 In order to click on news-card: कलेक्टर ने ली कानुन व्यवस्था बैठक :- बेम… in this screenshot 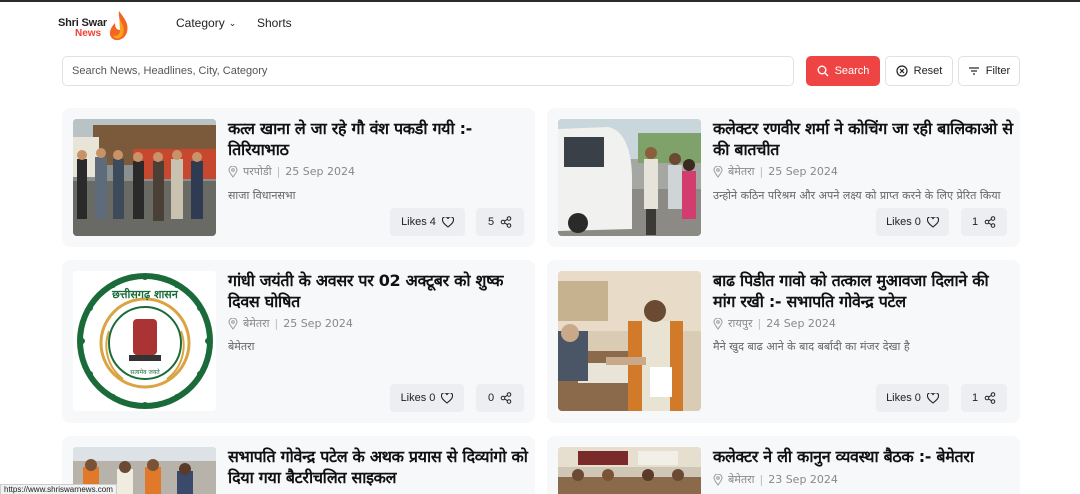, I will do `click(783, 465)`.